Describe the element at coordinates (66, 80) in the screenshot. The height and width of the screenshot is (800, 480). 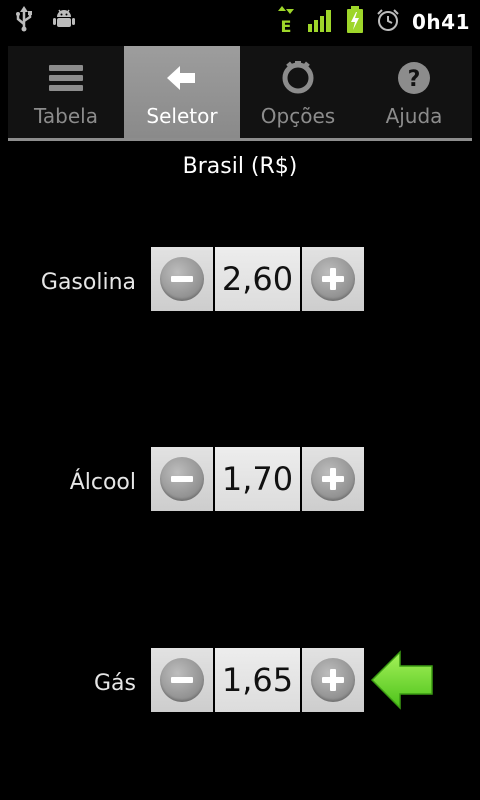
I see `list-icon` at that location.